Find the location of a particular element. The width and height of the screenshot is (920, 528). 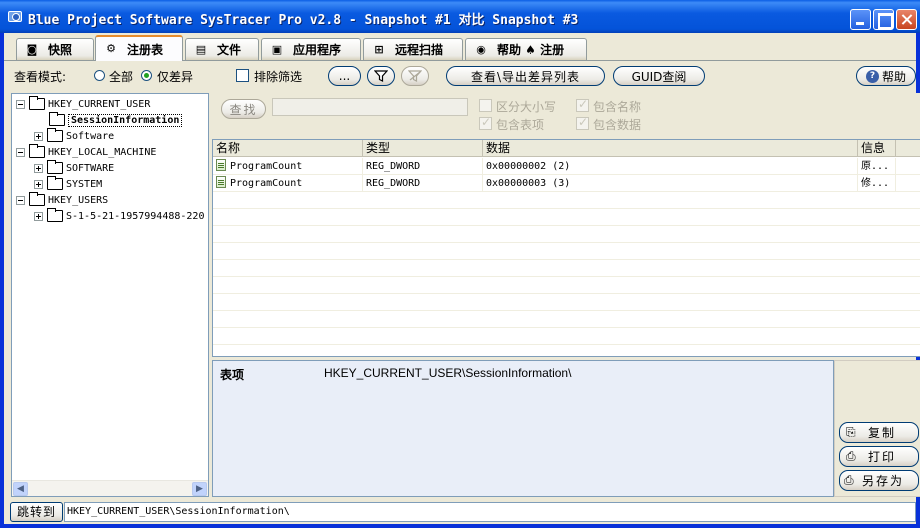

tree-node-software-hklm: SOFTWARE is located at coordinates (74, 168).